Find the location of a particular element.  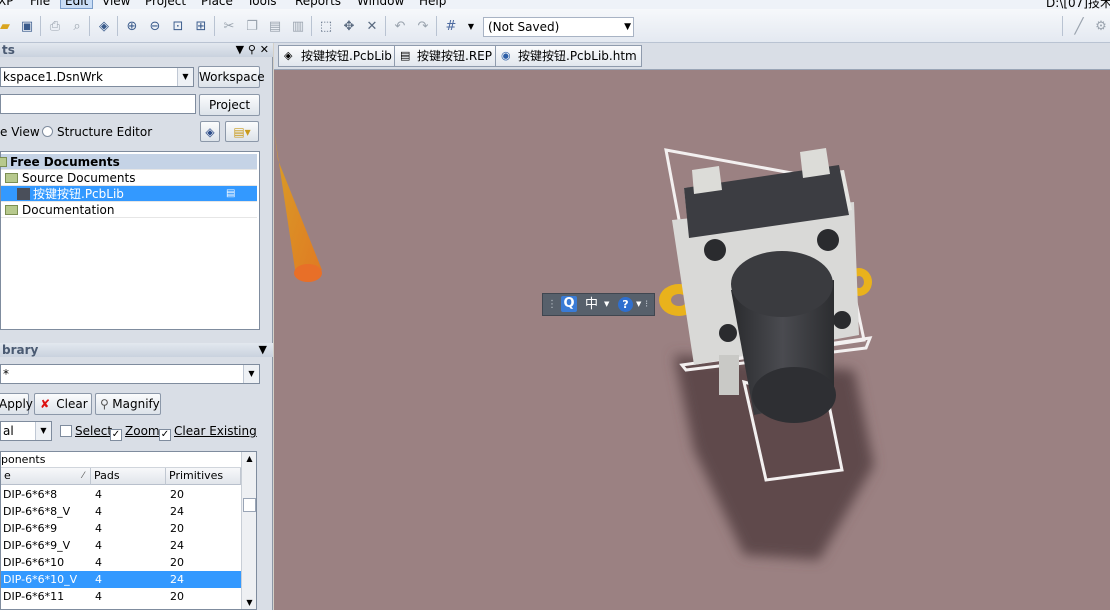

table-row: DIP-6*6*8 4 20 is located at coordinates (121, 494).